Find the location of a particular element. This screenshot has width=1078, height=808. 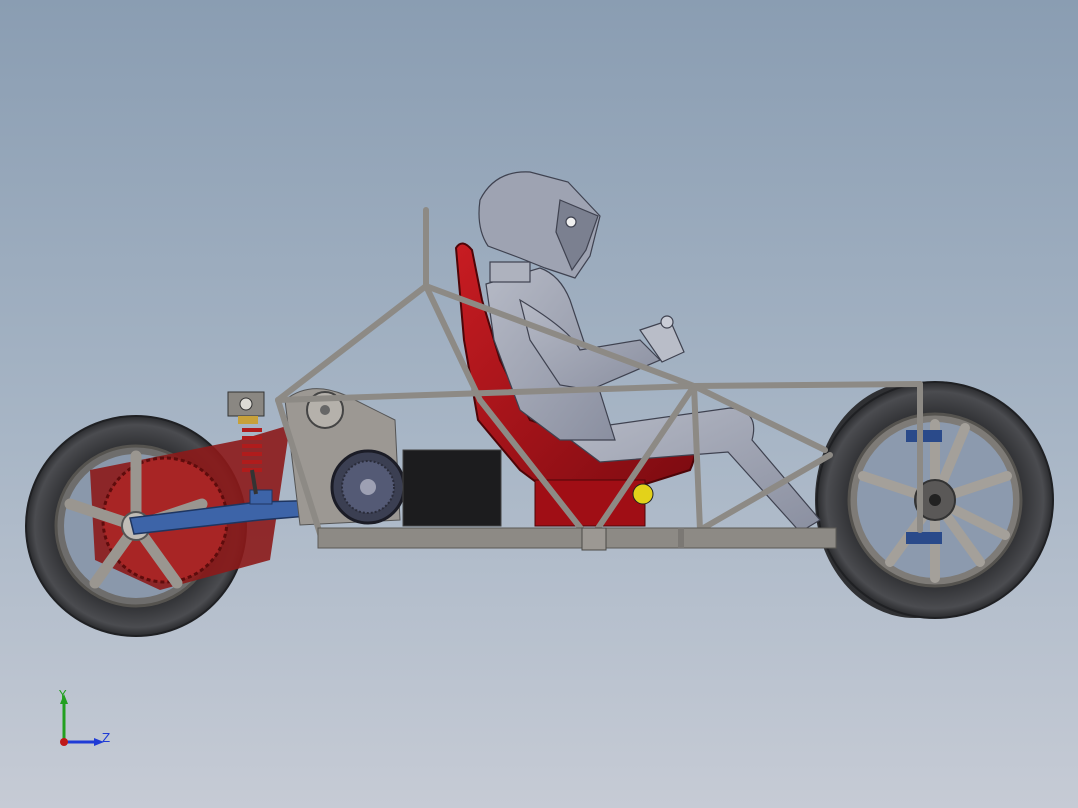

front-wheel is located at coordinates (934, 500).